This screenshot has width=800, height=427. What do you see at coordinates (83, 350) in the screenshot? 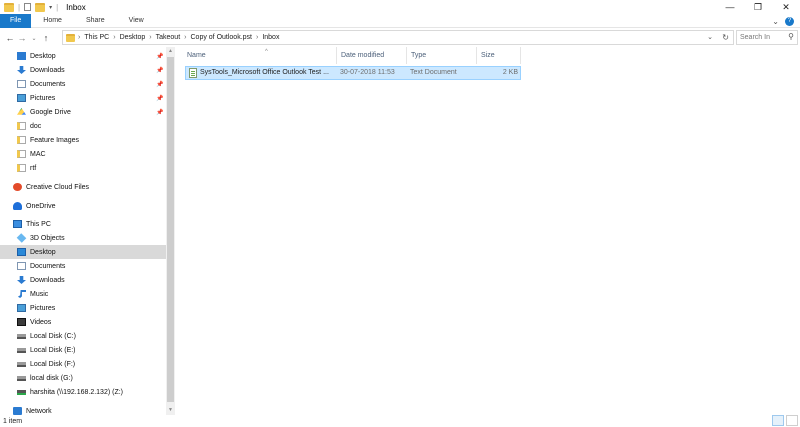
I see `sidebar-item-local-disk-e: Local Disk (E:)` at bounding box center [83, 350].